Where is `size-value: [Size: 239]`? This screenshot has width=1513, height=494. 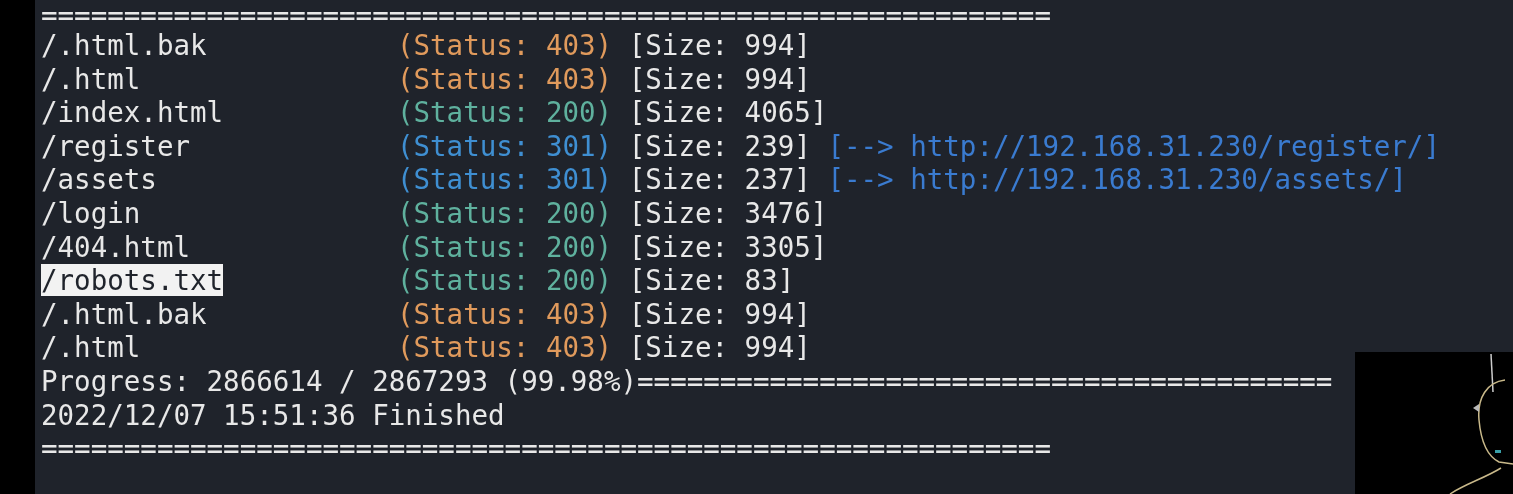
size-value: [Size: 239] is located at coordinates (719, 145).